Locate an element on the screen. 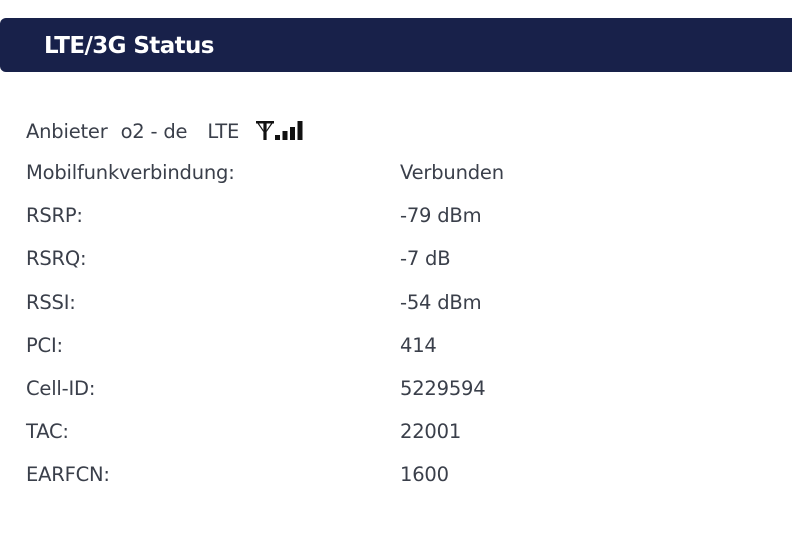  antenna-icon is located at coordinates (265, 130).